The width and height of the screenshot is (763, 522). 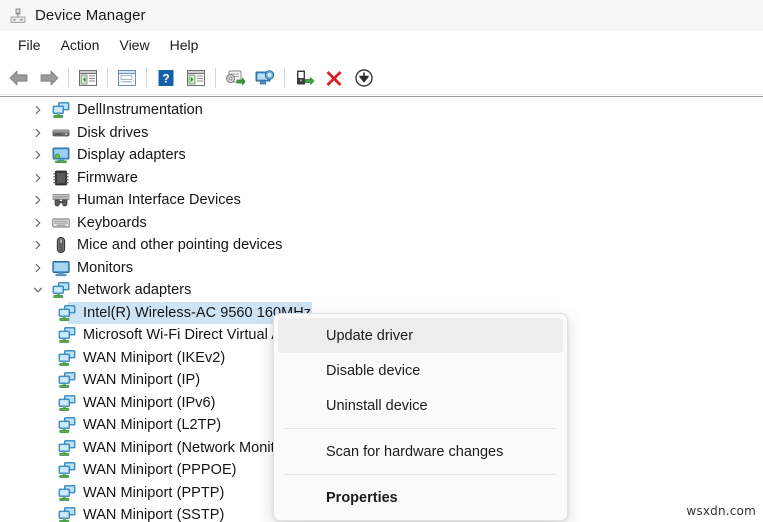 I want to click on tree-row: Display adapters, so click(x=381, y=155).